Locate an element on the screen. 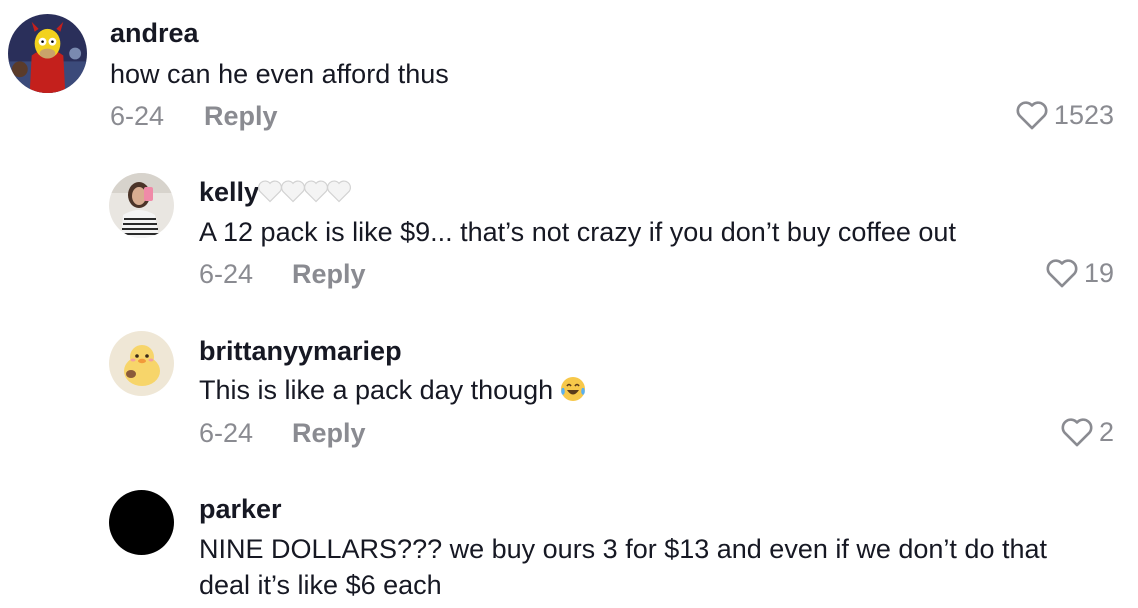 This screenshot has width=1138, height=608. comment-username: kelly is located at coordinates (276, 194).